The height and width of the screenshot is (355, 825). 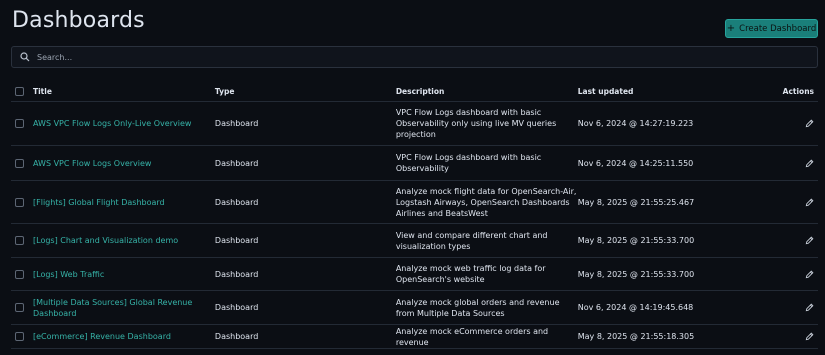 I want to click on dashboard-last-updated: Nov 6, 2024 @ 14:19:45.648, so click(x=635, y=307).